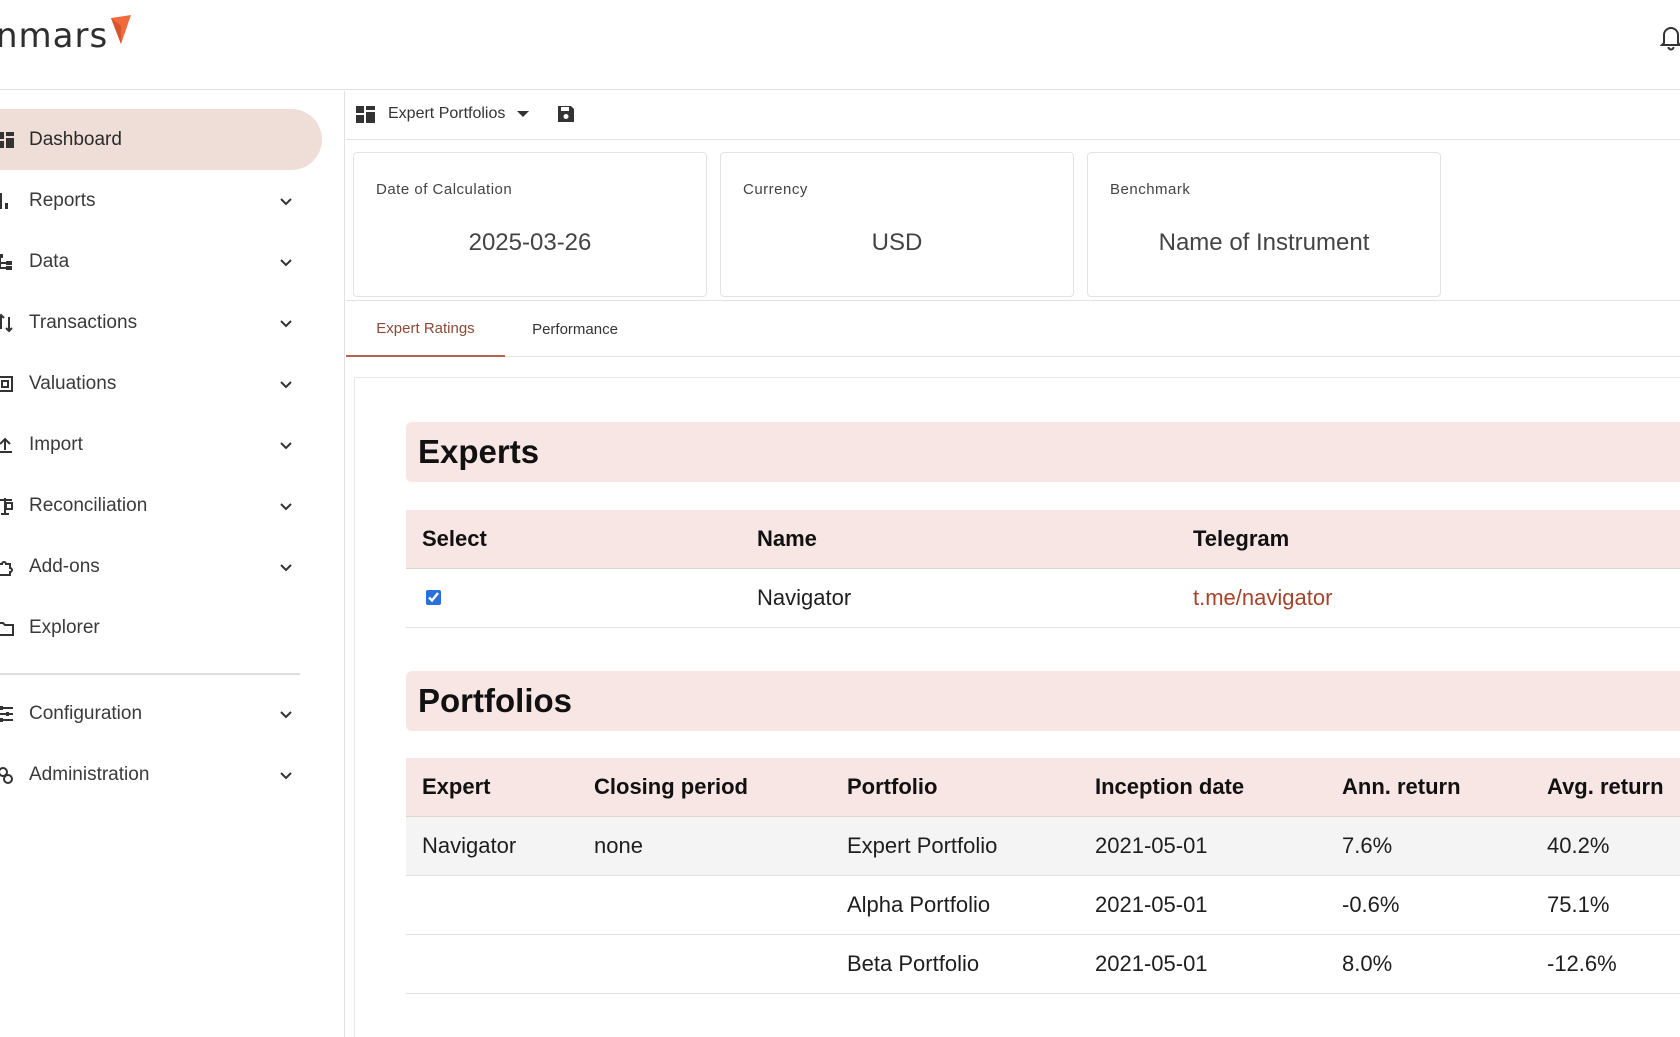 Image resolution: width=1680 pixels, height=1037 pixels. I want to click on sidebar-item-label: Add-ons, so click(64, 566).